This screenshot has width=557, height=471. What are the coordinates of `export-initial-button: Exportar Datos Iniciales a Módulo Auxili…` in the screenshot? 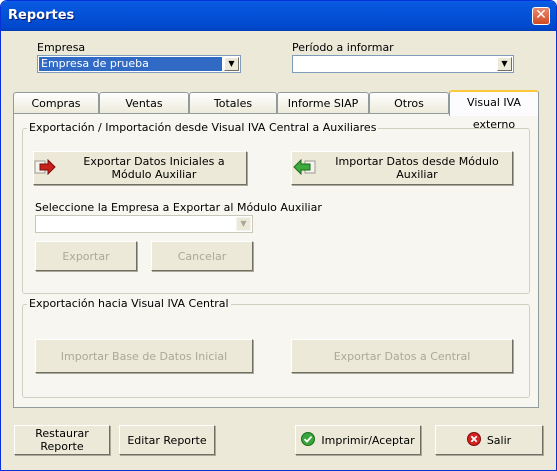 It's located at (140, 168).